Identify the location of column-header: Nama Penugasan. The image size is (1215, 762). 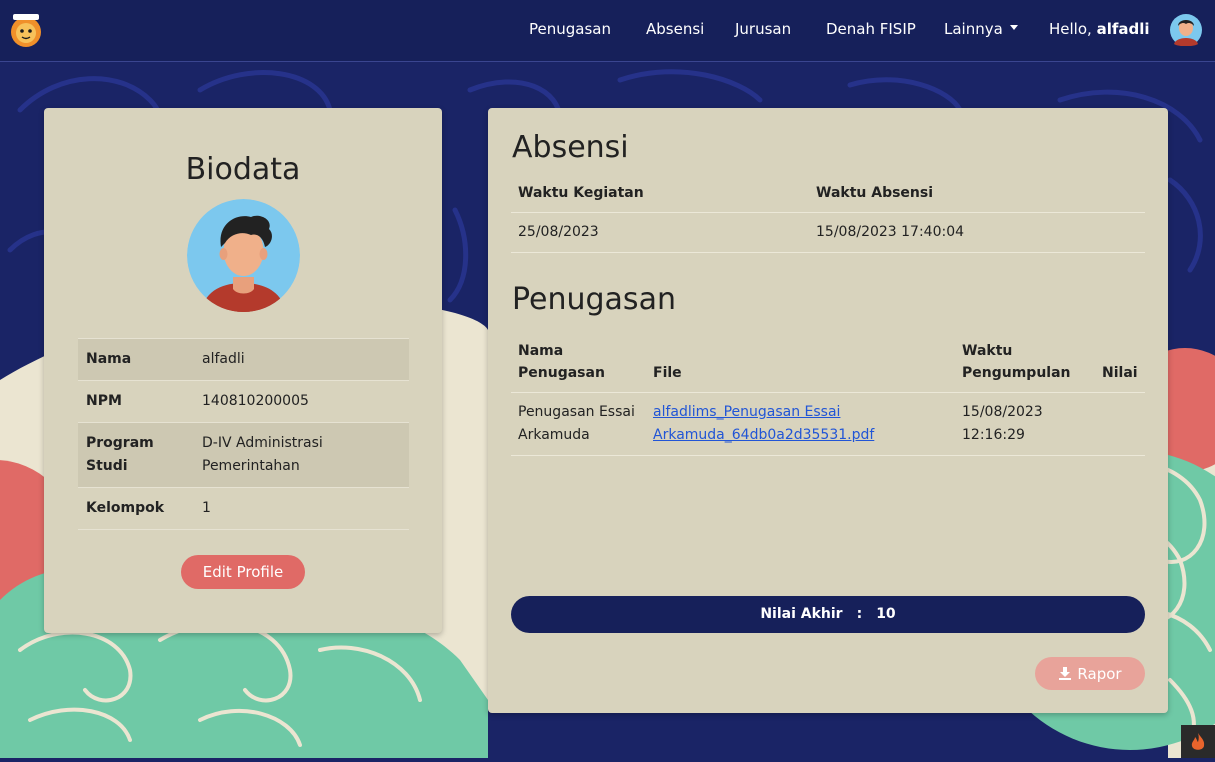
(578, 362).